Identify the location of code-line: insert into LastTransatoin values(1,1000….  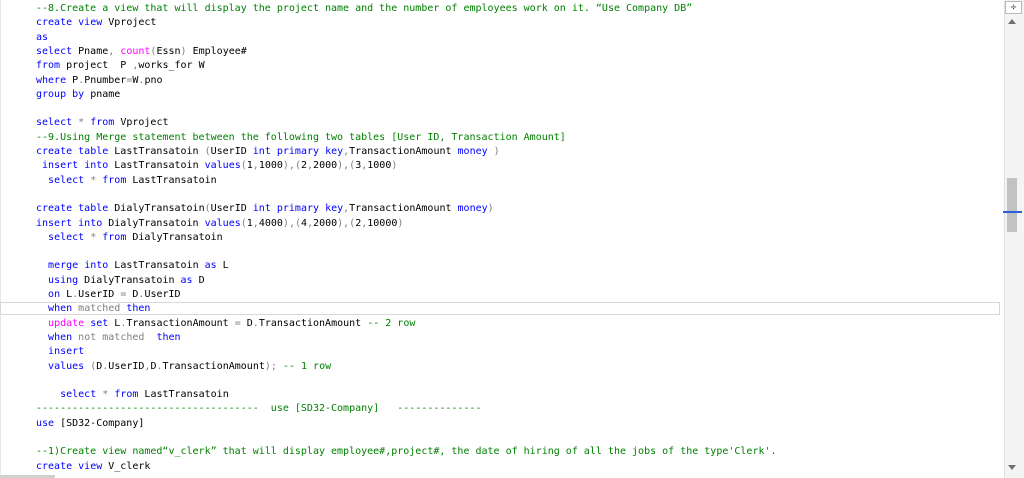
(216, 166).